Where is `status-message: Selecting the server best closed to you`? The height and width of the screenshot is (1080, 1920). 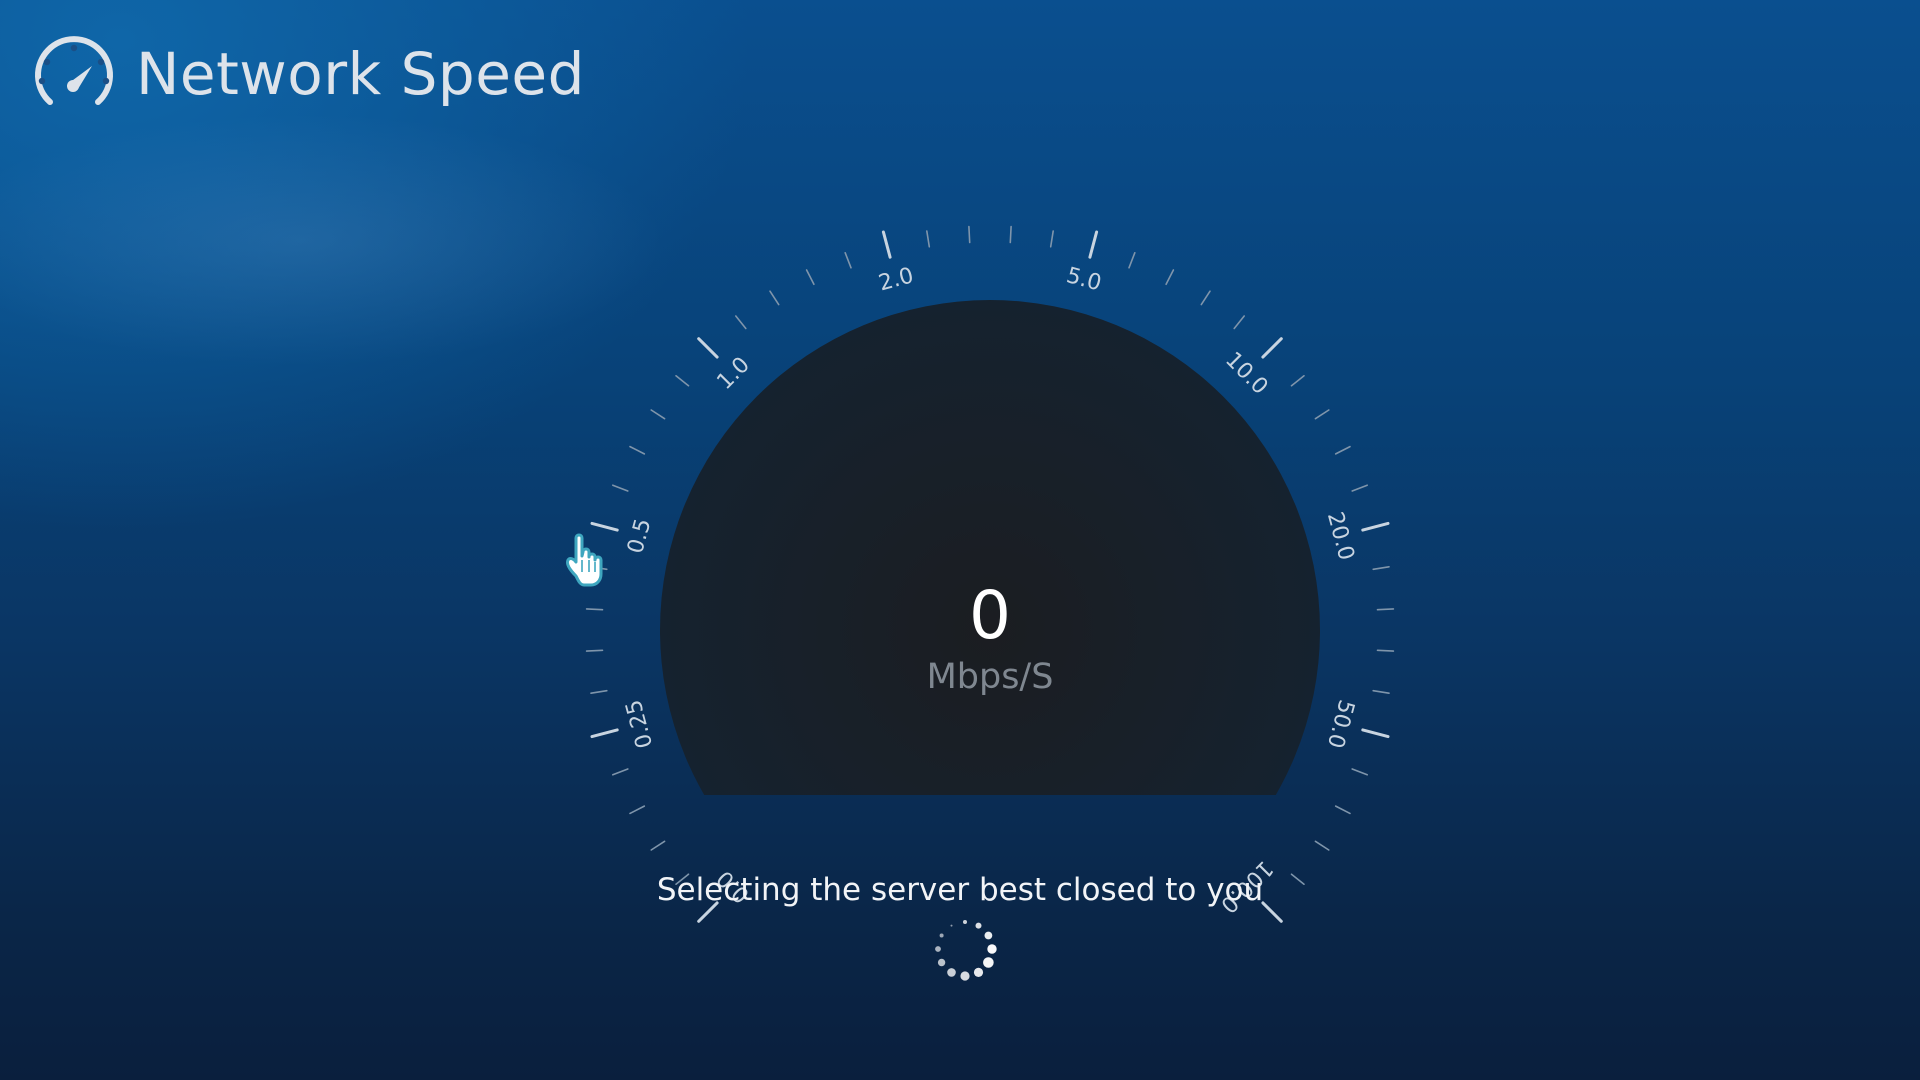 status-message: Selecting the server best closed to you is located at coordinates (960, 890).